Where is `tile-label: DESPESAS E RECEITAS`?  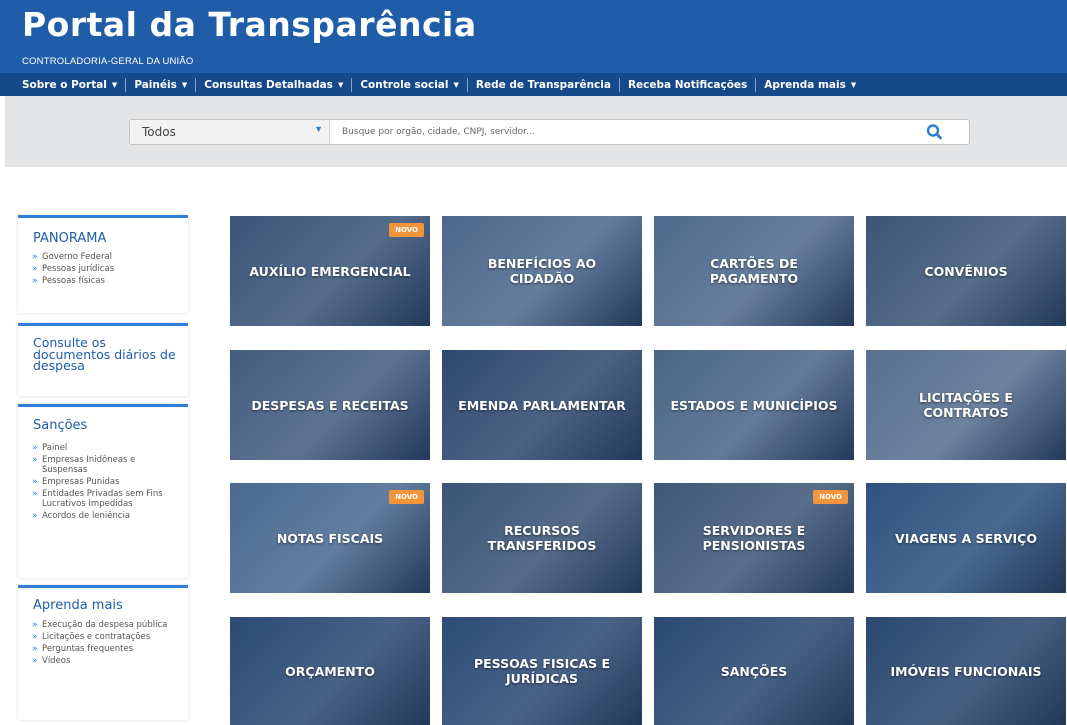 tile-label: DESPESAS E RECEITAS is located at coordinates (330, 405).